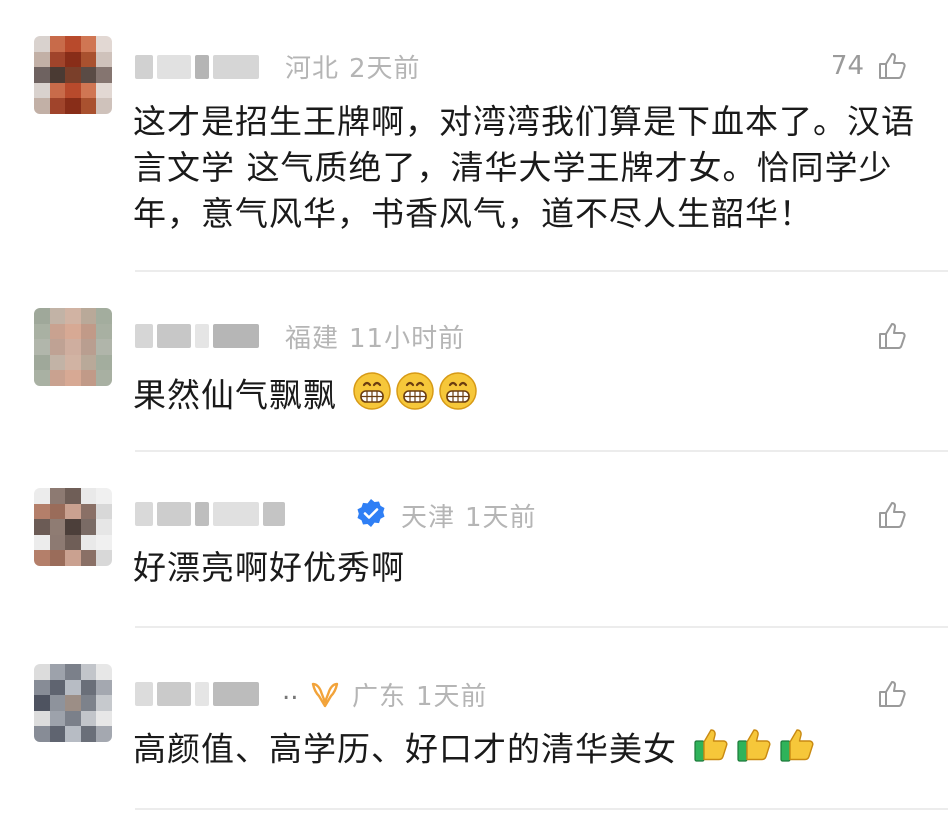  What do you see at coordinates (428, 518) in the screenshot?
I see `location-label: 天津` at bounding box center [428, 518].